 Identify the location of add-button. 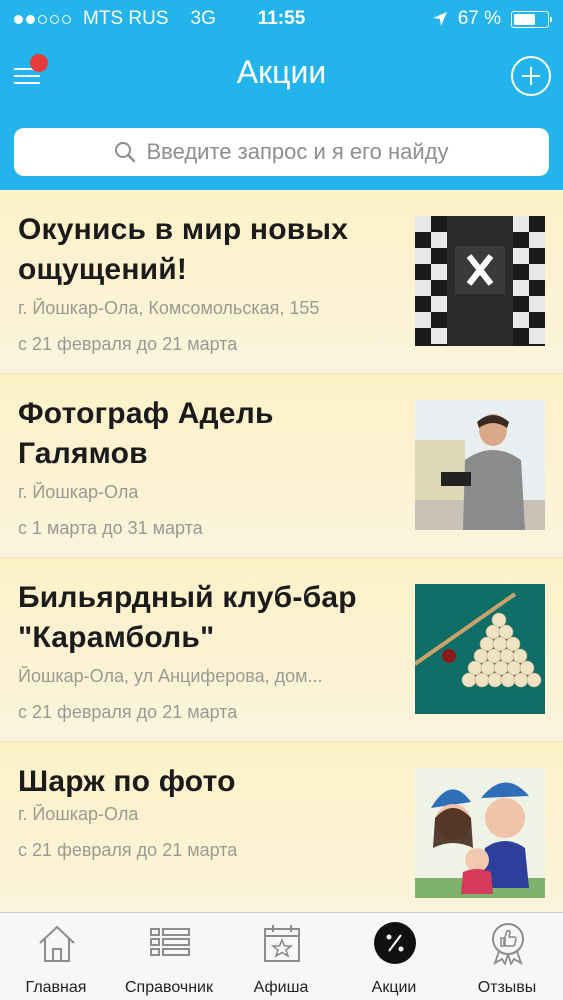
(531, 76).